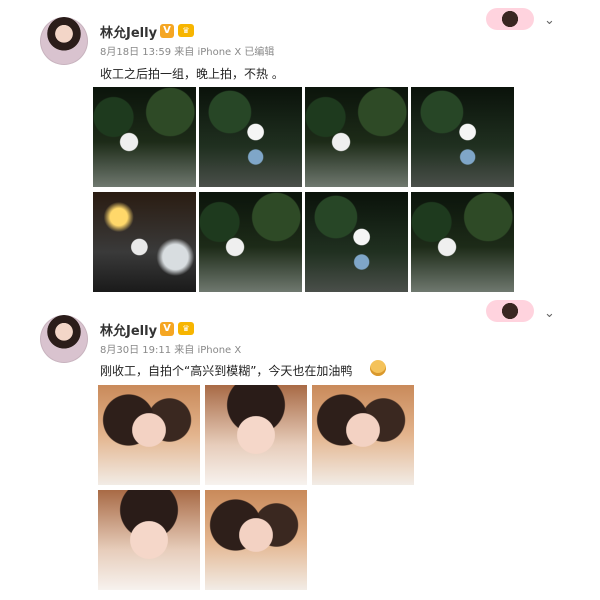 This screenshot has width=600, height=600. Describe the element at coordinates (187, 52) in the screenshot. I see `post-meta: 8月18日 13:59 来自 iPhone X 已编辑` at that location.